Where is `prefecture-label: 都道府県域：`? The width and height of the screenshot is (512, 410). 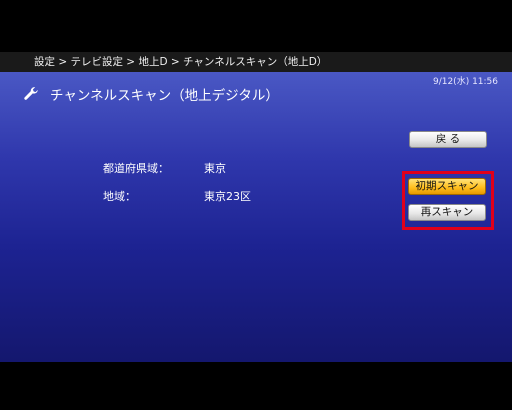
prefecture-label: 都道府県域： is located at coordinates (136, 168).